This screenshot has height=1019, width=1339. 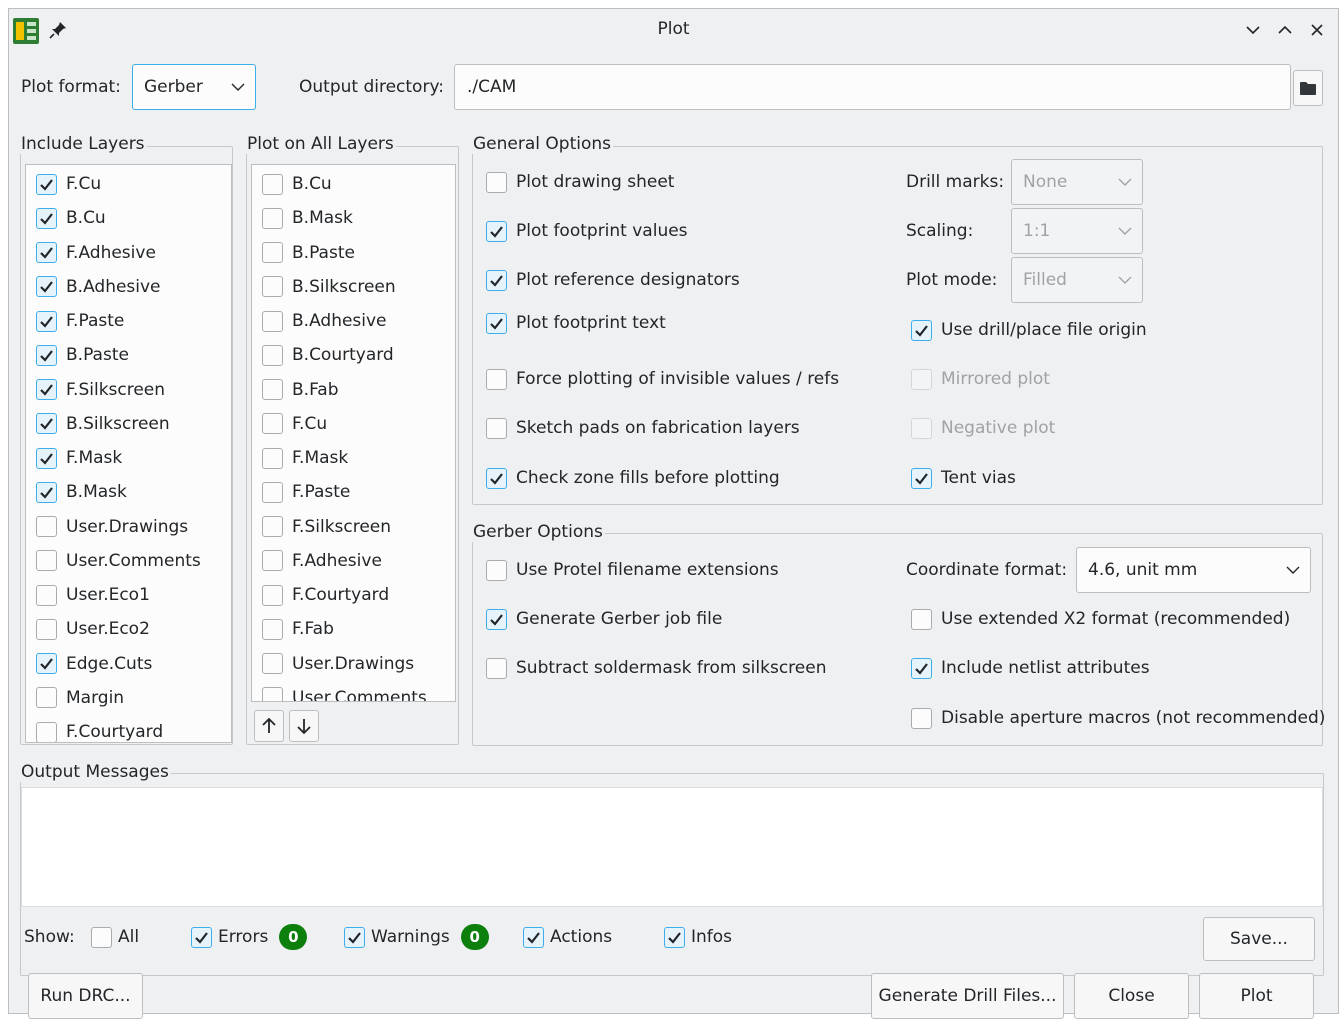 What do you see at coordinates (269, 726) in the screenshot?
I see `move-up-button` at bounding box center [269, 726].